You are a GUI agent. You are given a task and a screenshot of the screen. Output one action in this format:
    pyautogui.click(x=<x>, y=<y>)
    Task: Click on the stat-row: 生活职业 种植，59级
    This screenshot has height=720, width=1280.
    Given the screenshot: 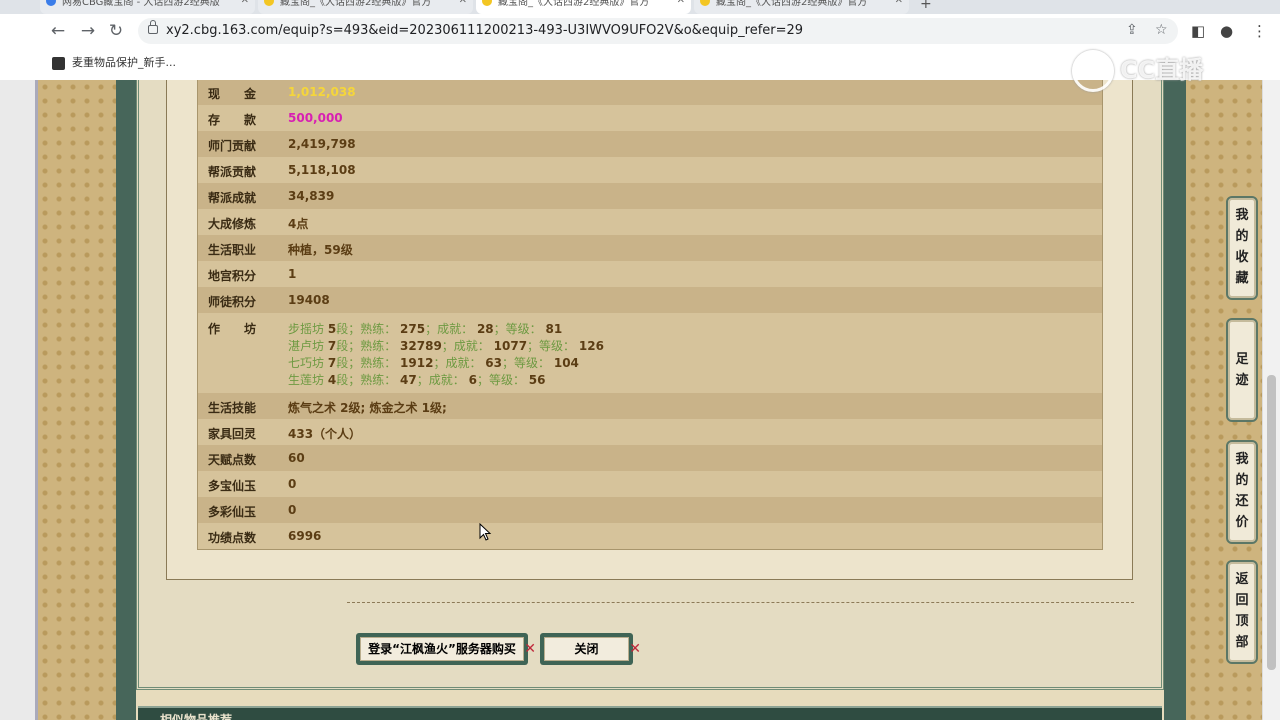 What is the action you would take?
    pyautogui.click(x=650, y=248)
    